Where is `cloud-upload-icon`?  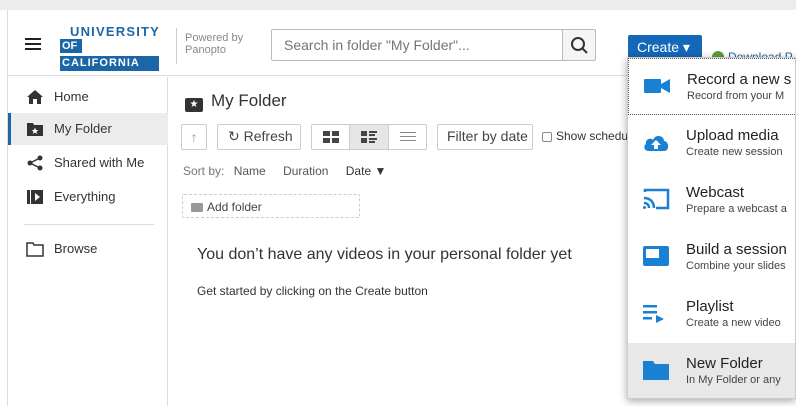 cloud-upload-icon is located at coordinates (656, 143).